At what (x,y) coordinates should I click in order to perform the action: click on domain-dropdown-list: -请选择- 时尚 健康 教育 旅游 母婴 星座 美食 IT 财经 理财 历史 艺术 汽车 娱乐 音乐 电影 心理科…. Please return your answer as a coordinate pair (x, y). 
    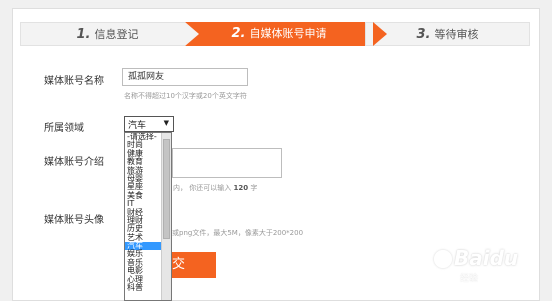
    Looking at the image, I should click on (148, 216).